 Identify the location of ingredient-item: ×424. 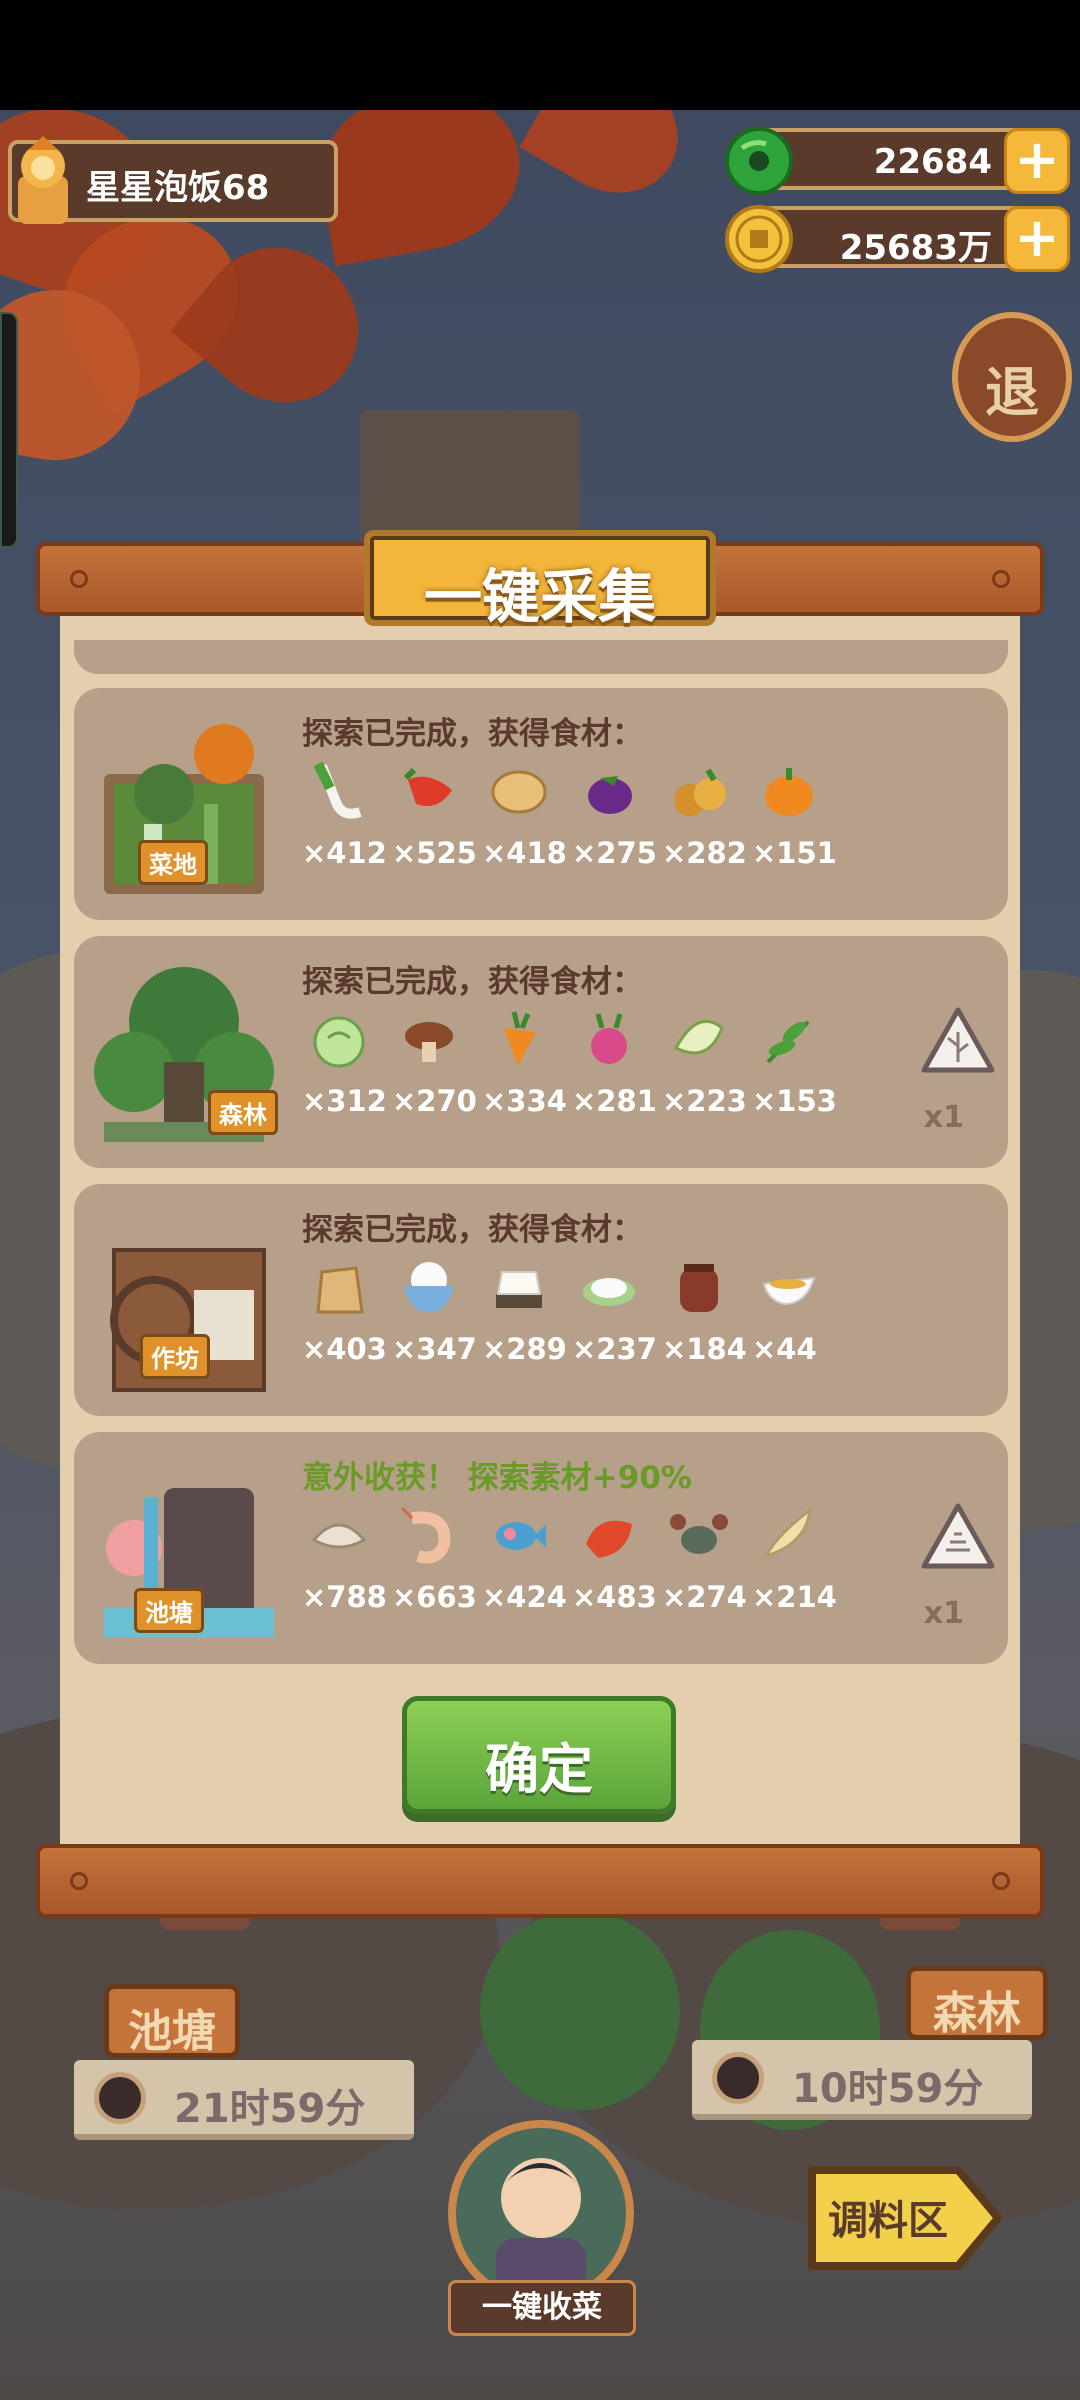
(520, 1574).